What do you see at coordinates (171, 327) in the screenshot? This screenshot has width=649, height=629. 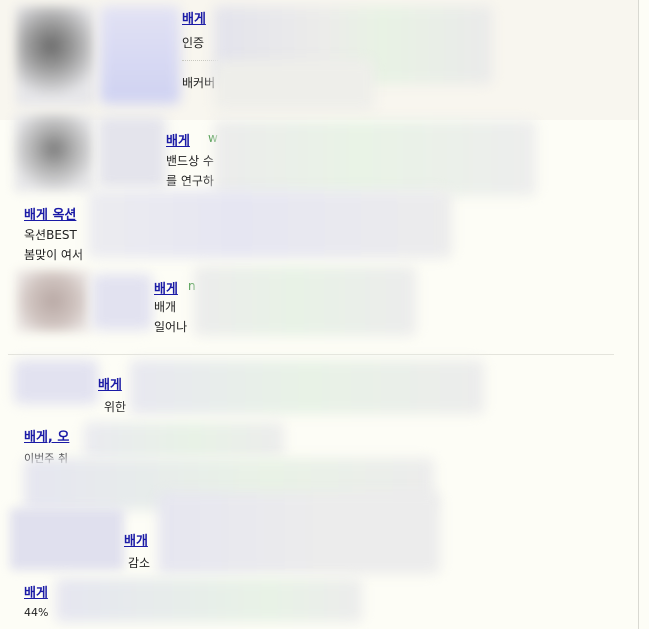 I see `result-snippet: 일어나` at bounding box center [171, 327].